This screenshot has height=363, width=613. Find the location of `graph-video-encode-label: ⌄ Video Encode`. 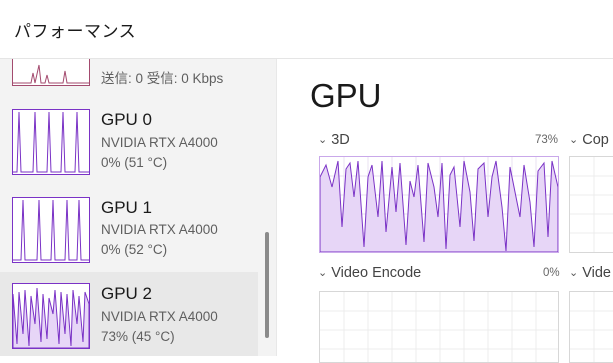

graph-video-encode-label: ⌄ Video Encode is located at coordinates (369, 273).